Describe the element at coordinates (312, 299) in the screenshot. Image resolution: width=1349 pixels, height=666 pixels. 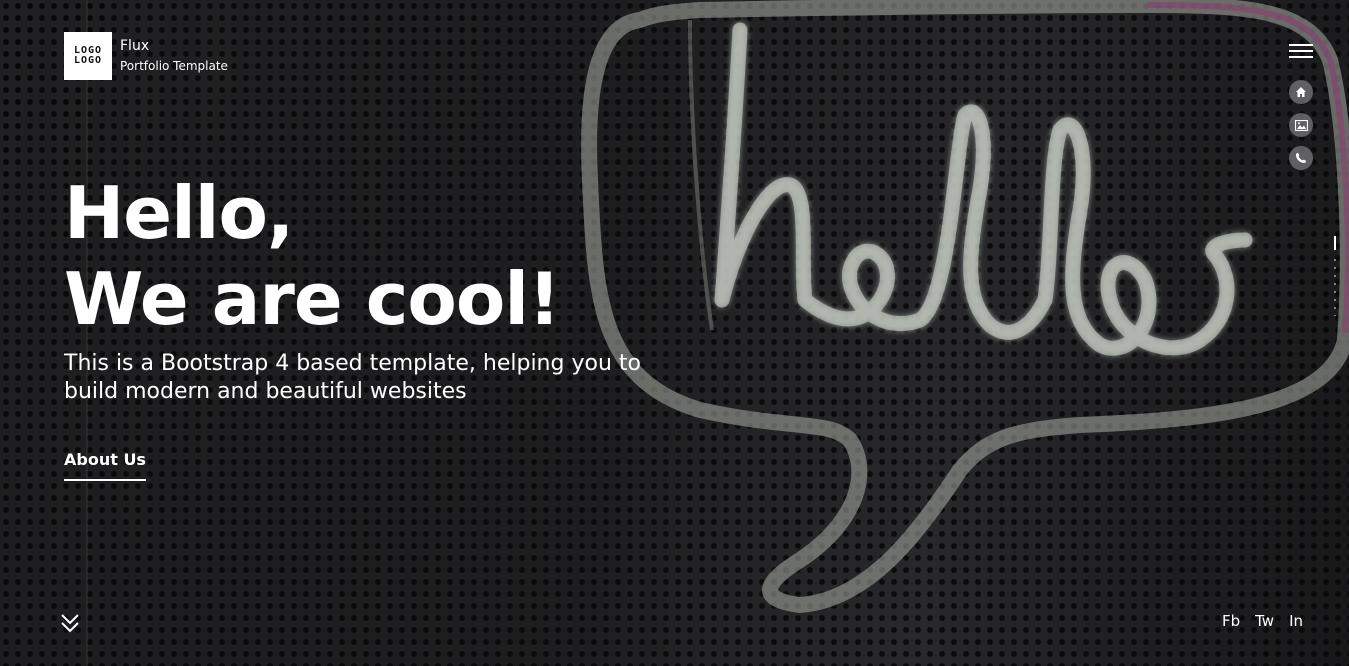
I see `headline-line-2: We are cool!` at that location.